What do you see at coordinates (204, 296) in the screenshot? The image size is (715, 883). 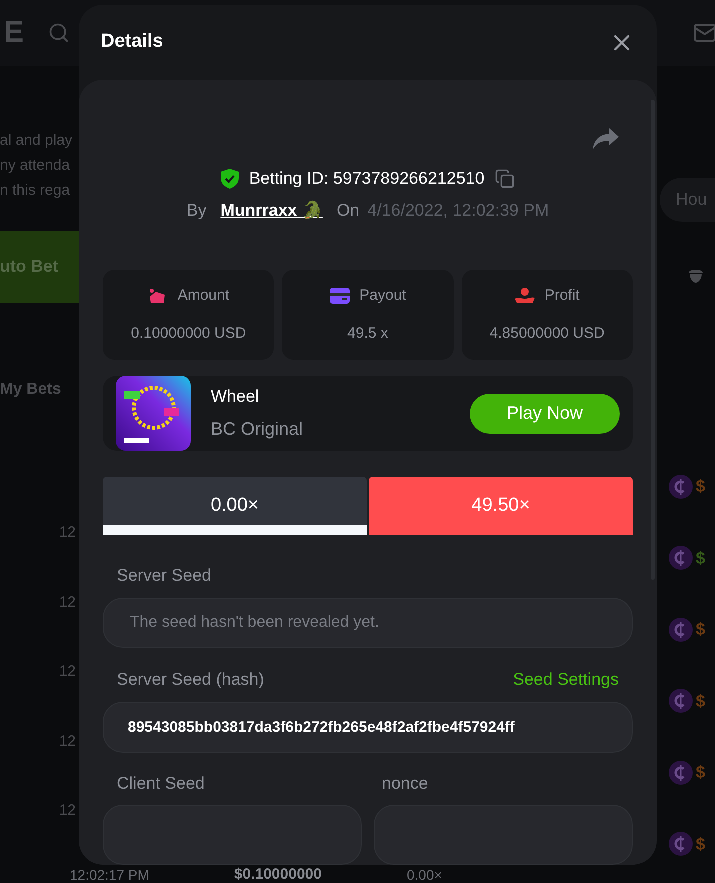 I see `stat-label: Amount` at bounding box center [204, 296].